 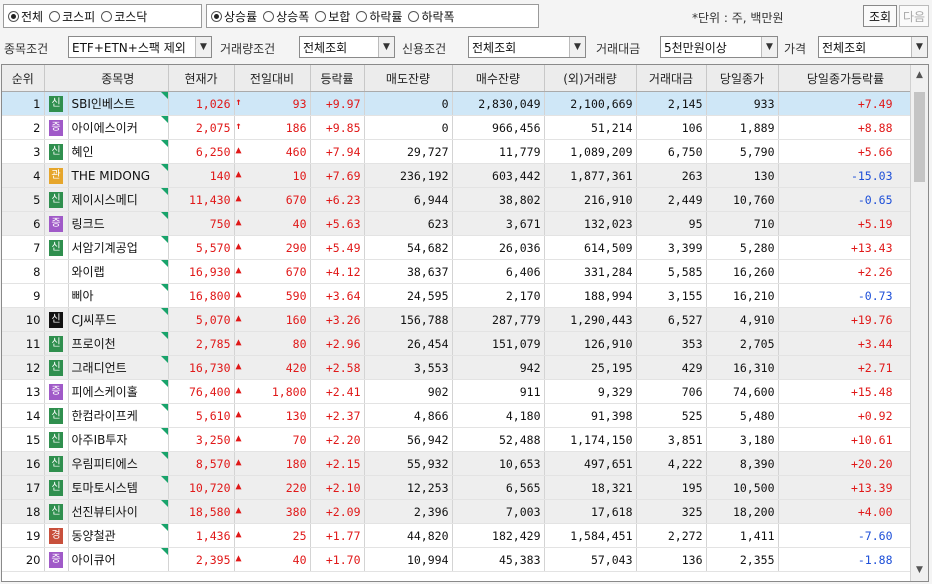 I want to click on stock-name-cell: 피에스케이홀, so click(x=118, y=391).